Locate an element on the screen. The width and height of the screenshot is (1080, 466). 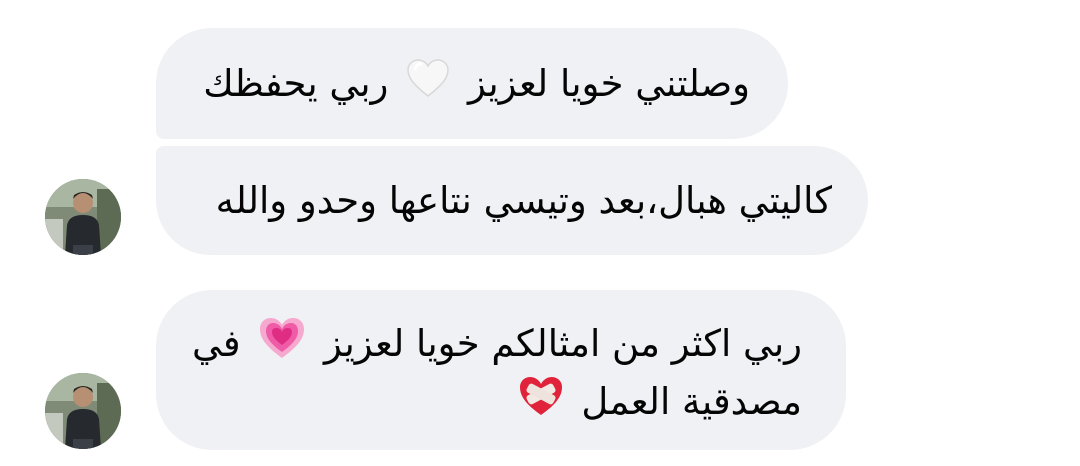
message-text: كاليتي هبال،بعد وتيسي نتاعها وحدو والله is located at coordinates (523, 200).